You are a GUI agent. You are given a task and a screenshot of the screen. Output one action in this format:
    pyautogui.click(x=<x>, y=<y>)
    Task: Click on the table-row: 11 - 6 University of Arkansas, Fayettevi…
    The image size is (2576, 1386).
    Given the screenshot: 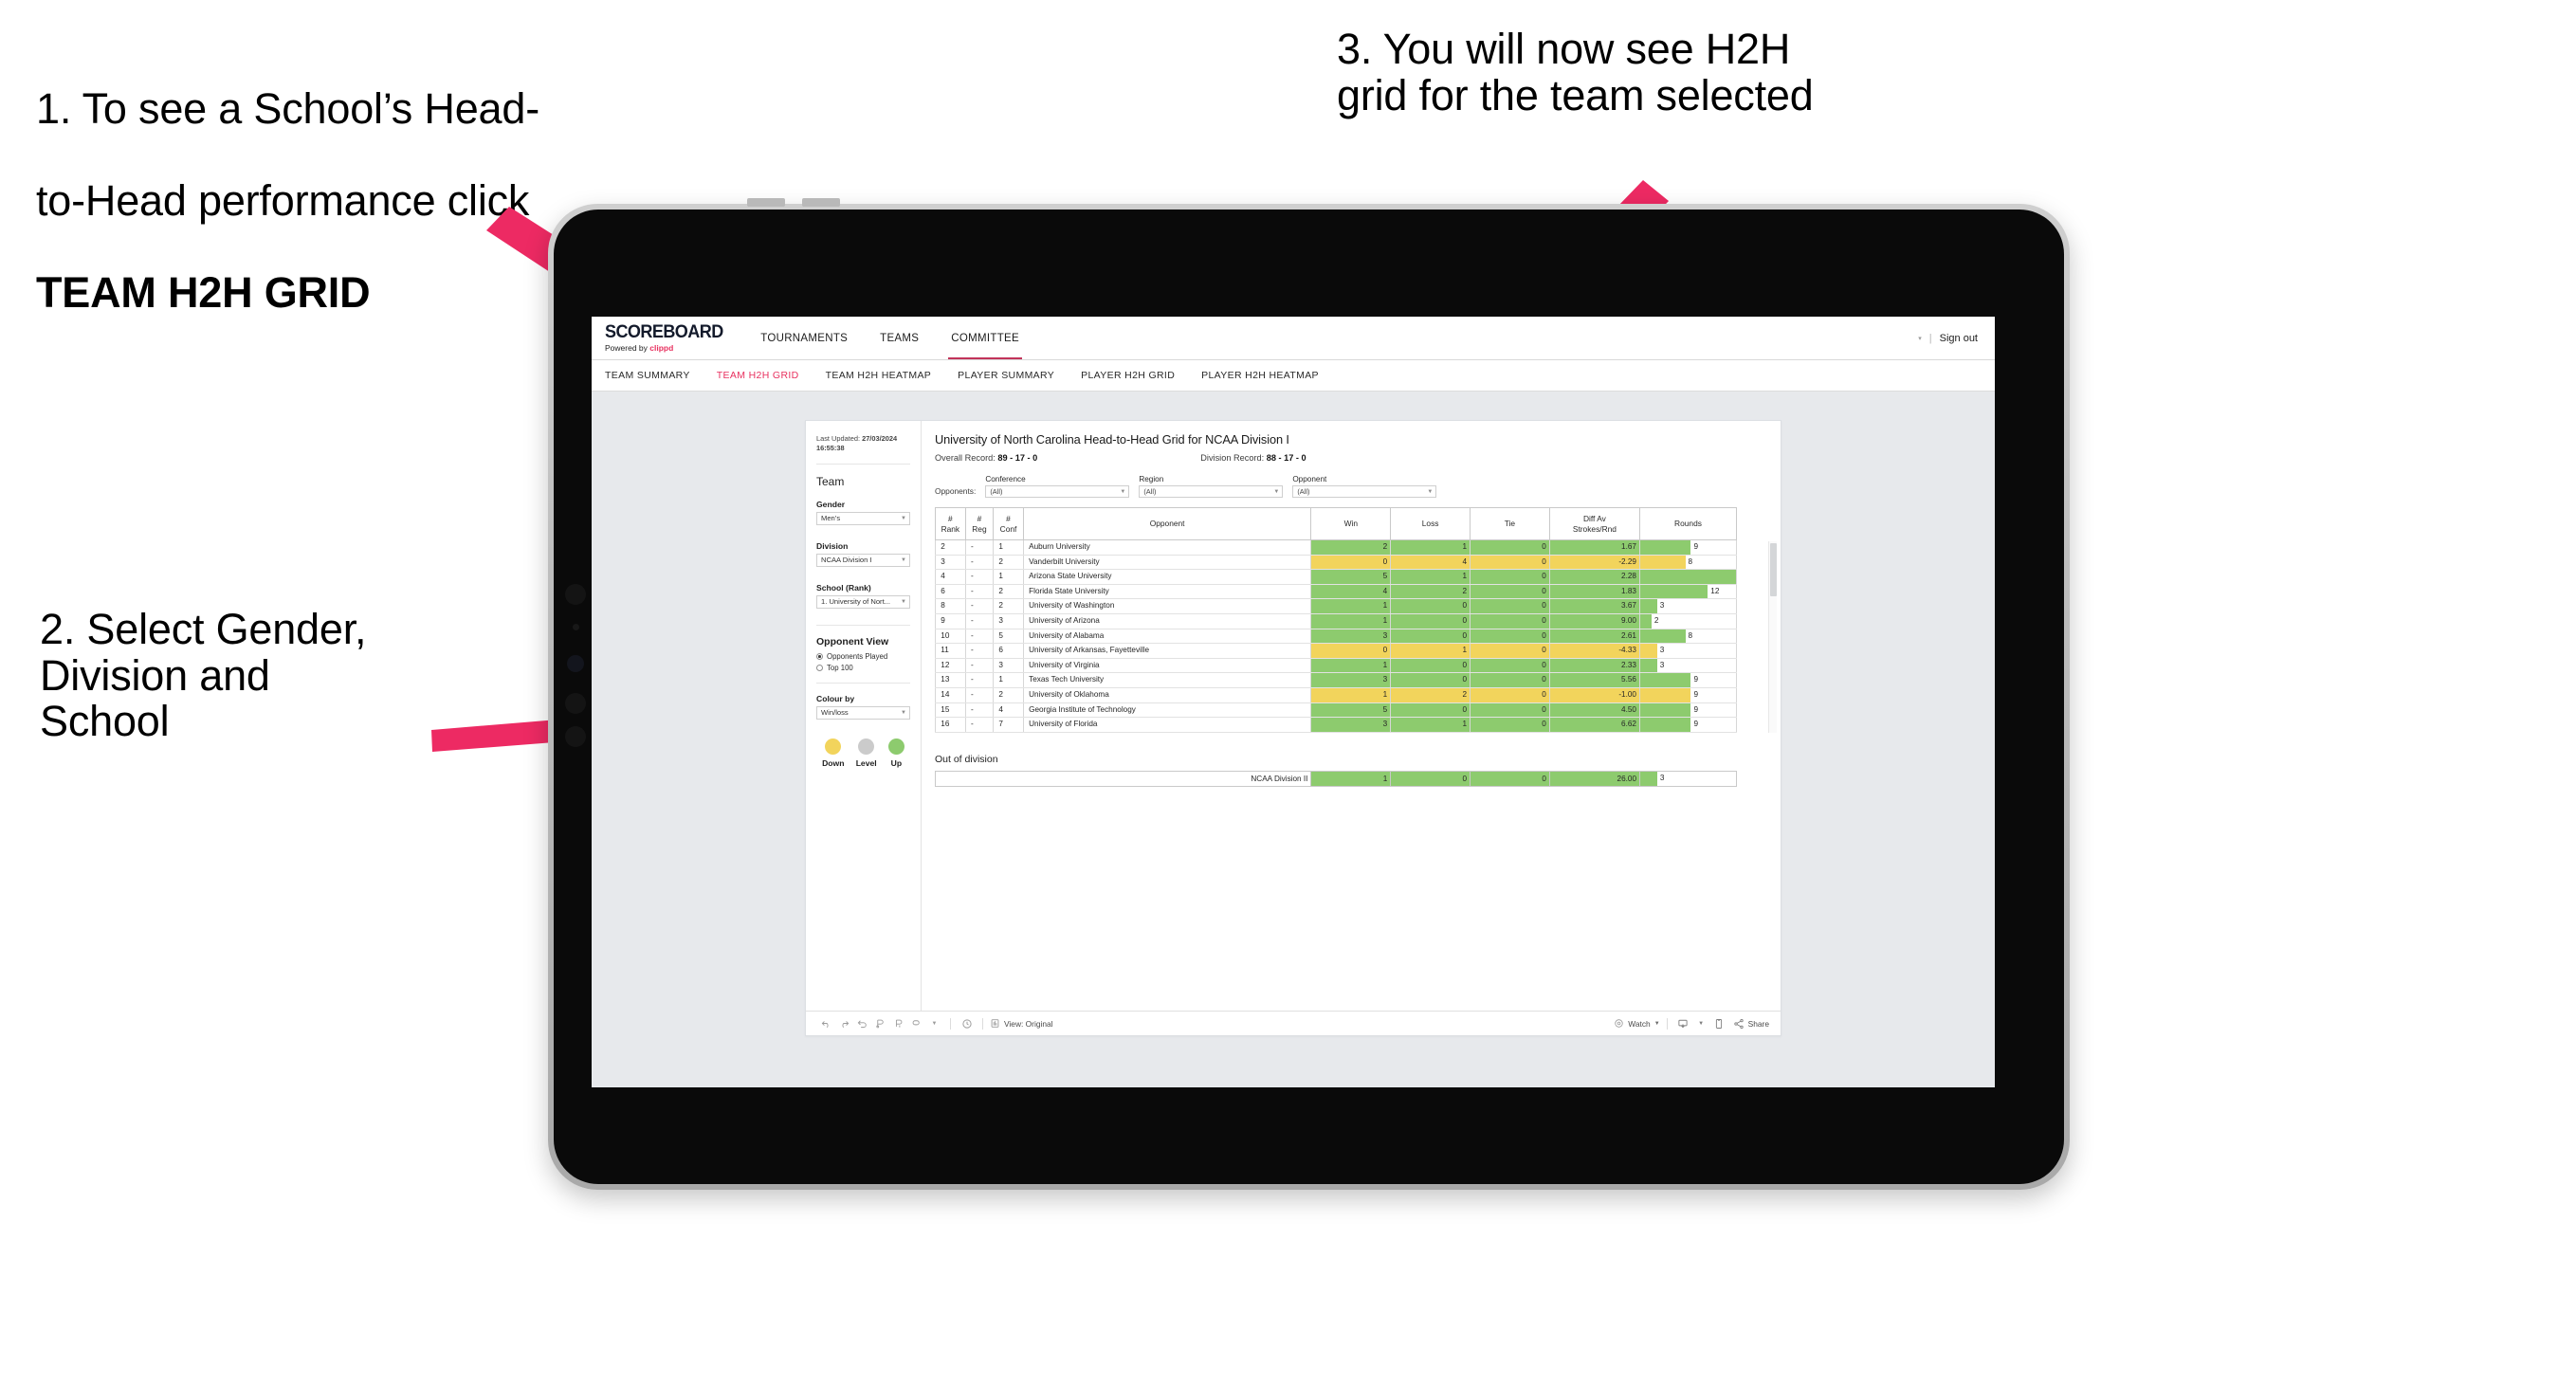 What is the action you would take?
    pyautogui.click(x=1336, y=651)
    